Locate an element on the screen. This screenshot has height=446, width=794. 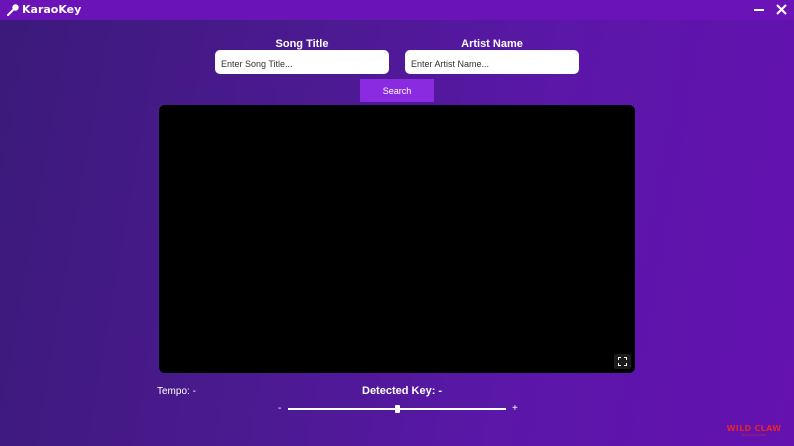
title-bar: KaraoKey is located at coordinates (397, 10).